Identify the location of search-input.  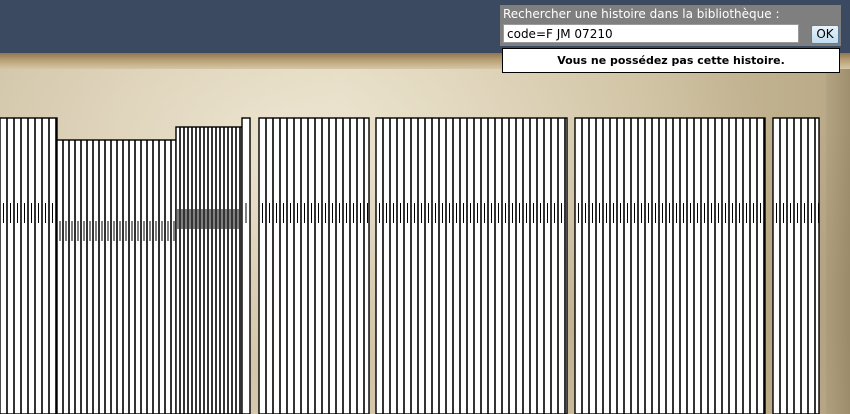
(651, 33).